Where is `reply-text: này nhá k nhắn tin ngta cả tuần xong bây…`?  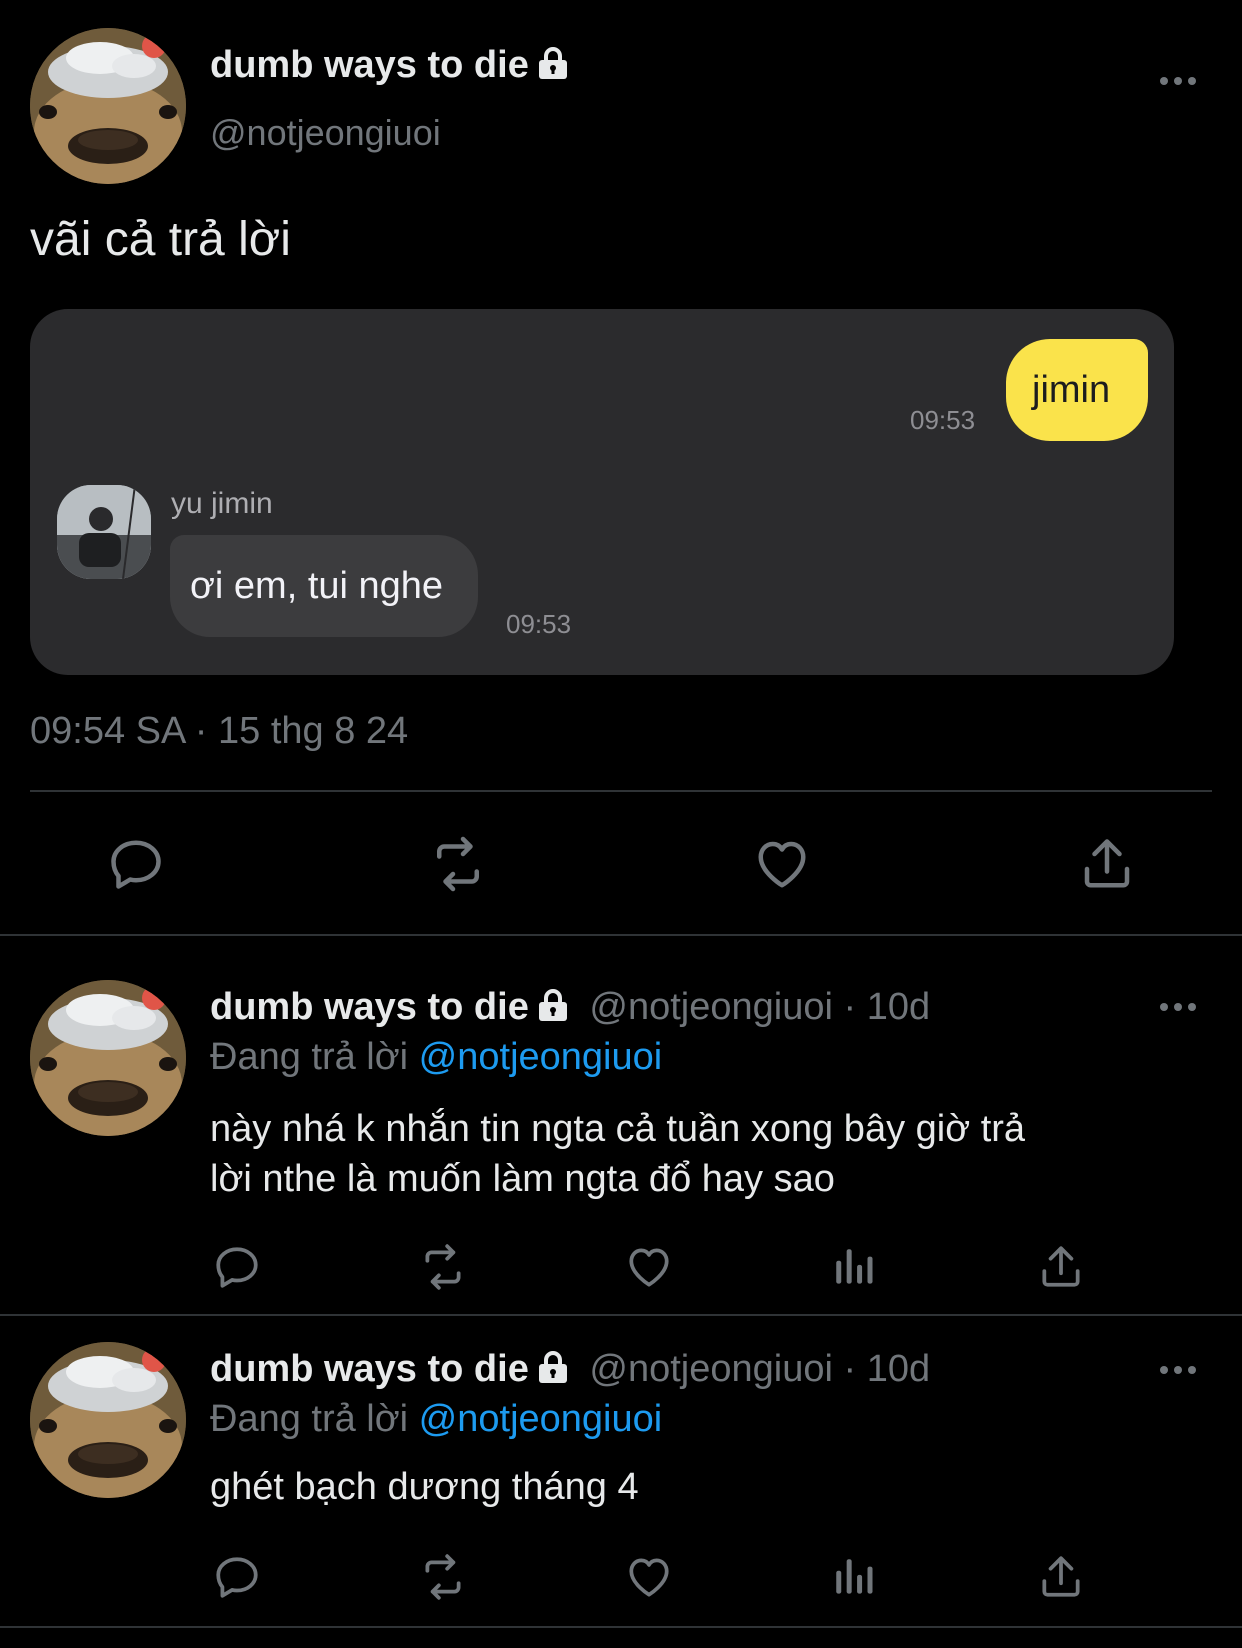 reply-text: này nhá k nhắn tin ngta cả tuần xong bây… is located at coordinates (617, 1154).